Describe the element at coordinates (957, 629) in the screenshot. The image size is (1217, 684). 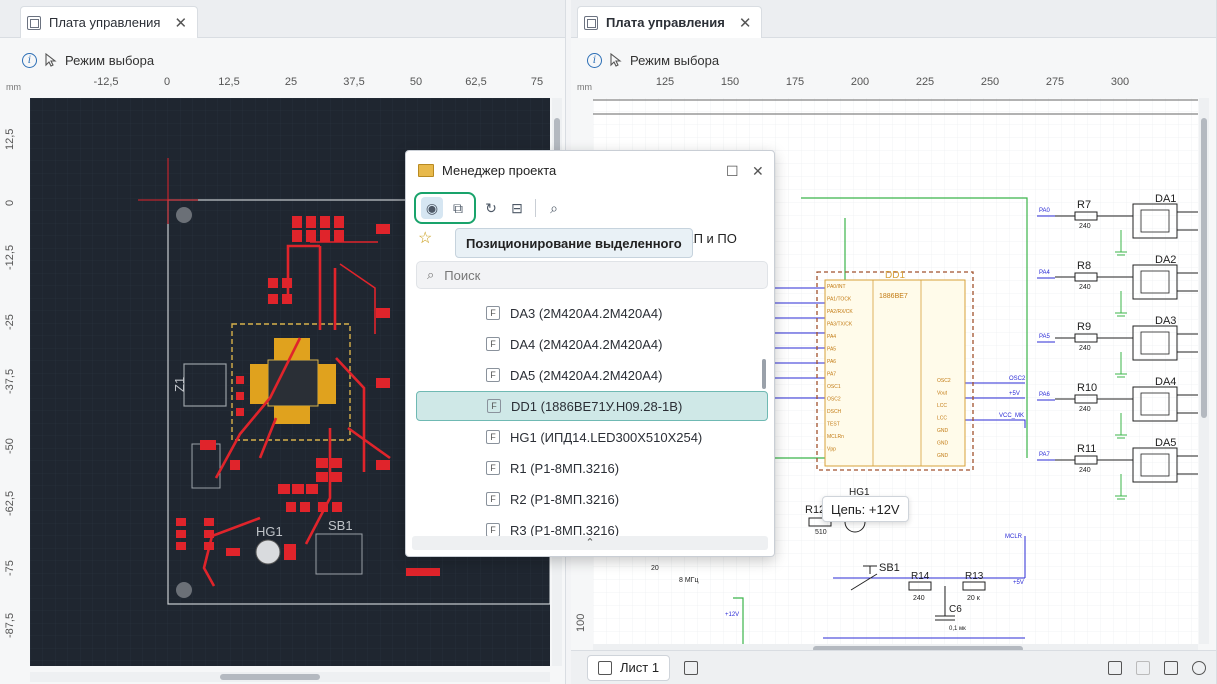
I see `c6-val: 0,1 мк` at that location.